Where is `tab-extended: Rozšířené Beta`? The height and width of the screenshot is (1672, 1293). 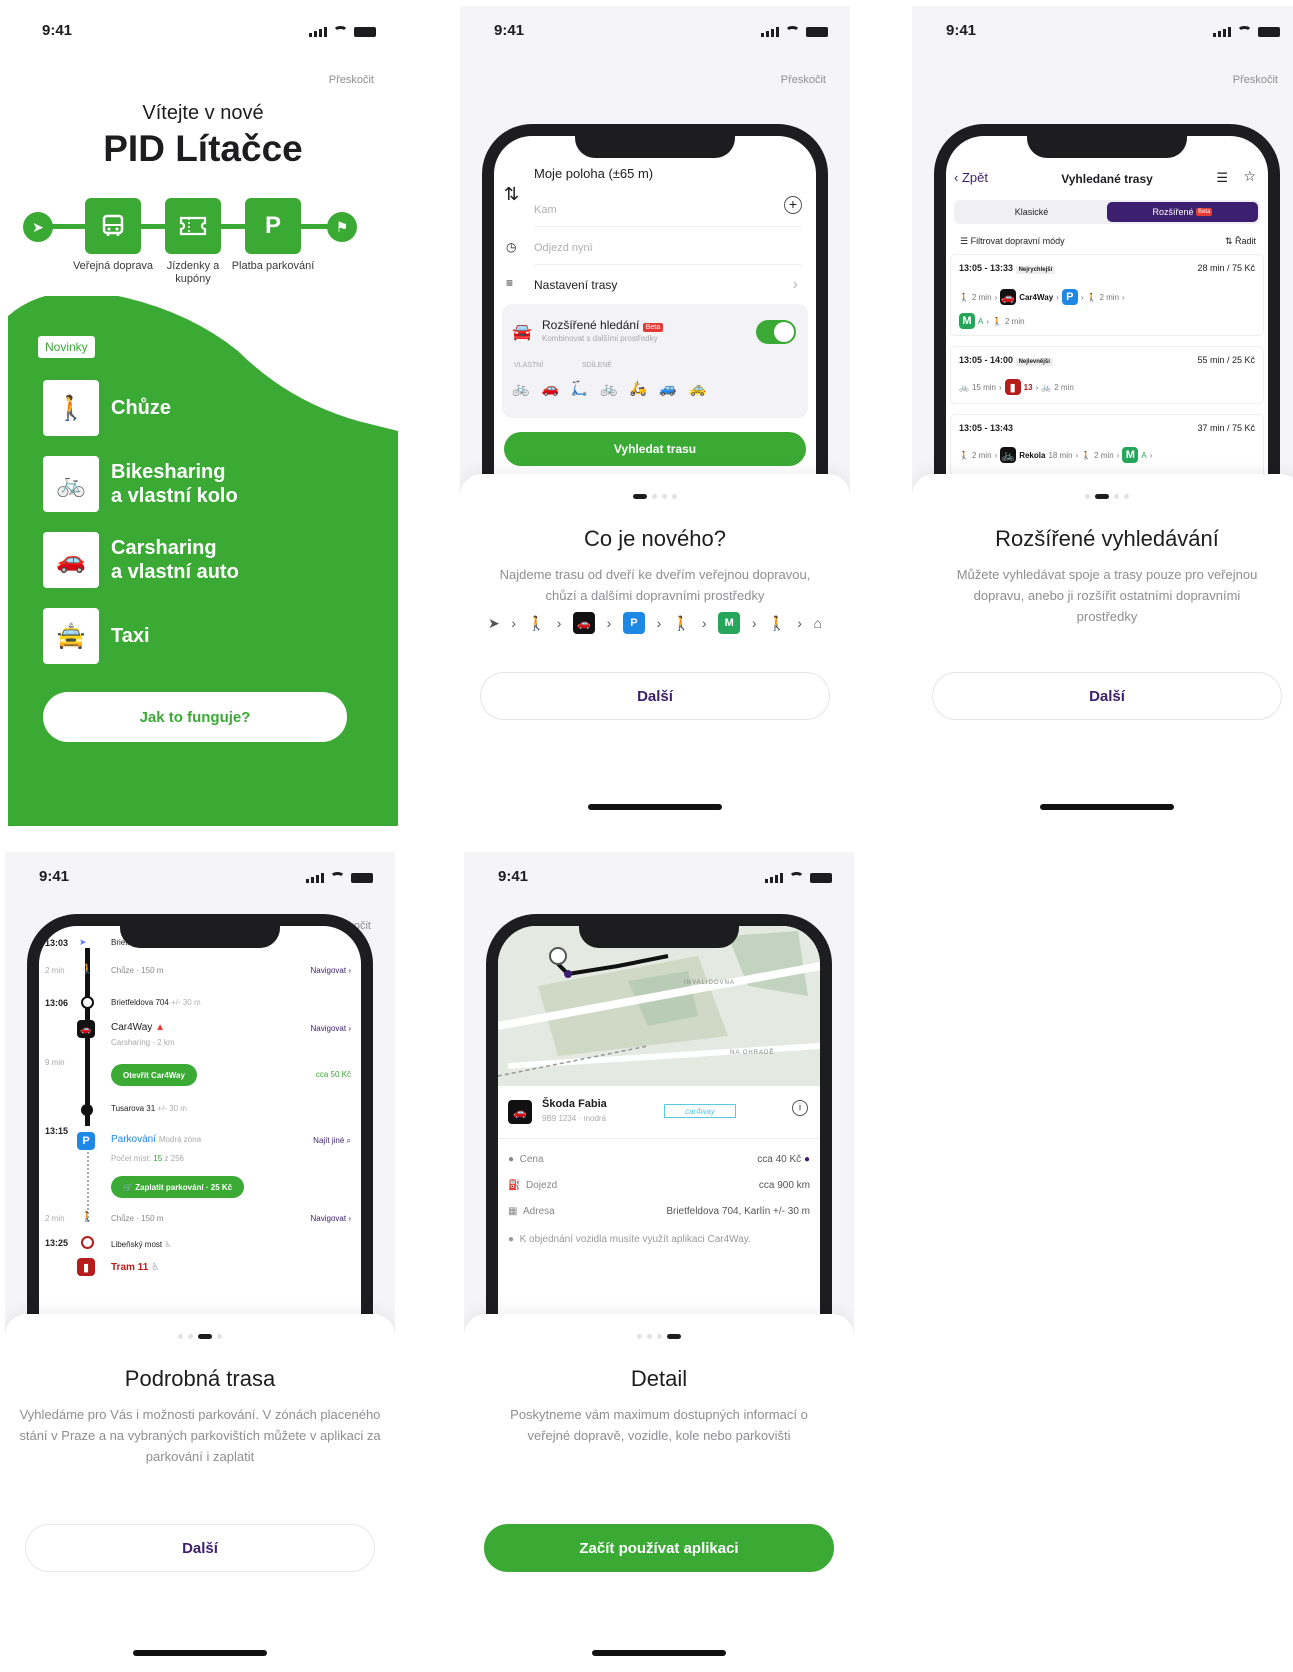 tab-extended: Rozšířené Beta is located at coordinates (1182, 212).